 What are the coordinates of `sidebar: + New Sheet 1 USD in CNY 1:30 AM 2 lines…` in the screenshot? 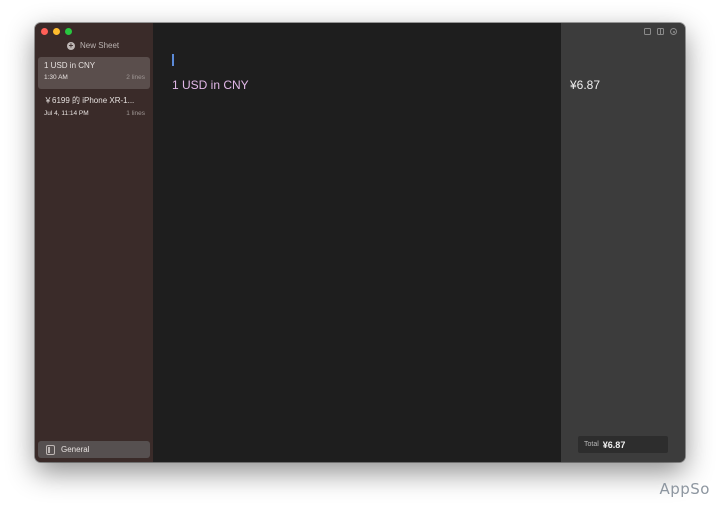 It's located at (94, 242).